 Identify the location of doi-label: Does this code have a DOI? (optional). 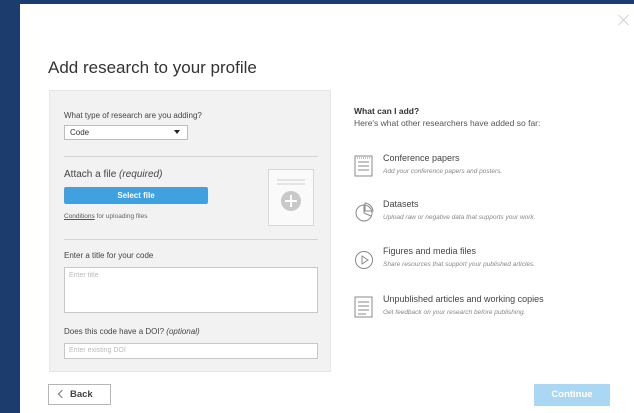
(132, 331).